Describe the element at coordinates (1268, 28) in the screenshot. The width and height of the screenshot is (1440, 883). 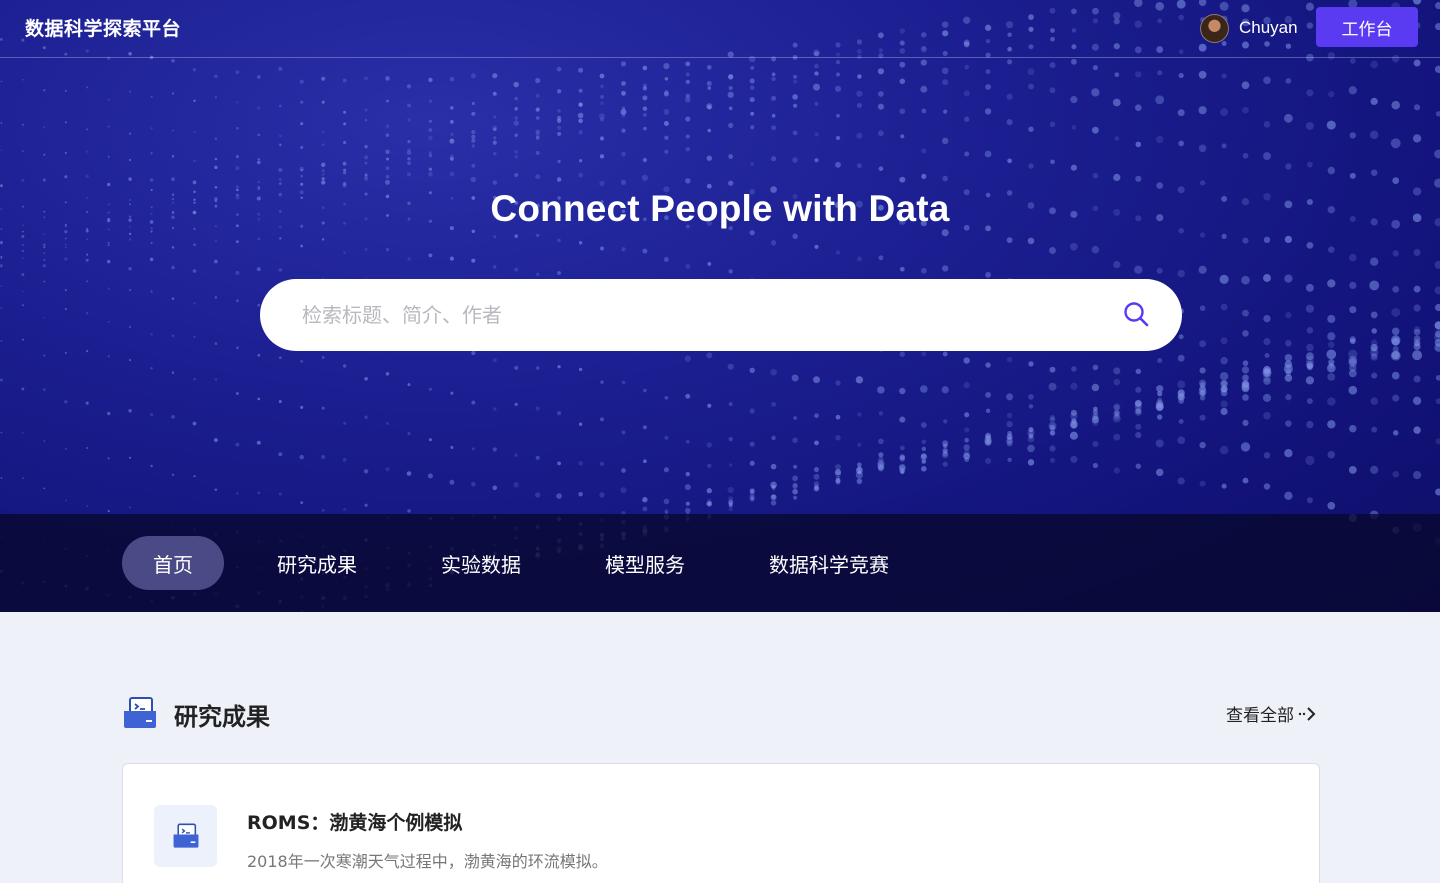
I see `user-name: Chuyan` at that location.